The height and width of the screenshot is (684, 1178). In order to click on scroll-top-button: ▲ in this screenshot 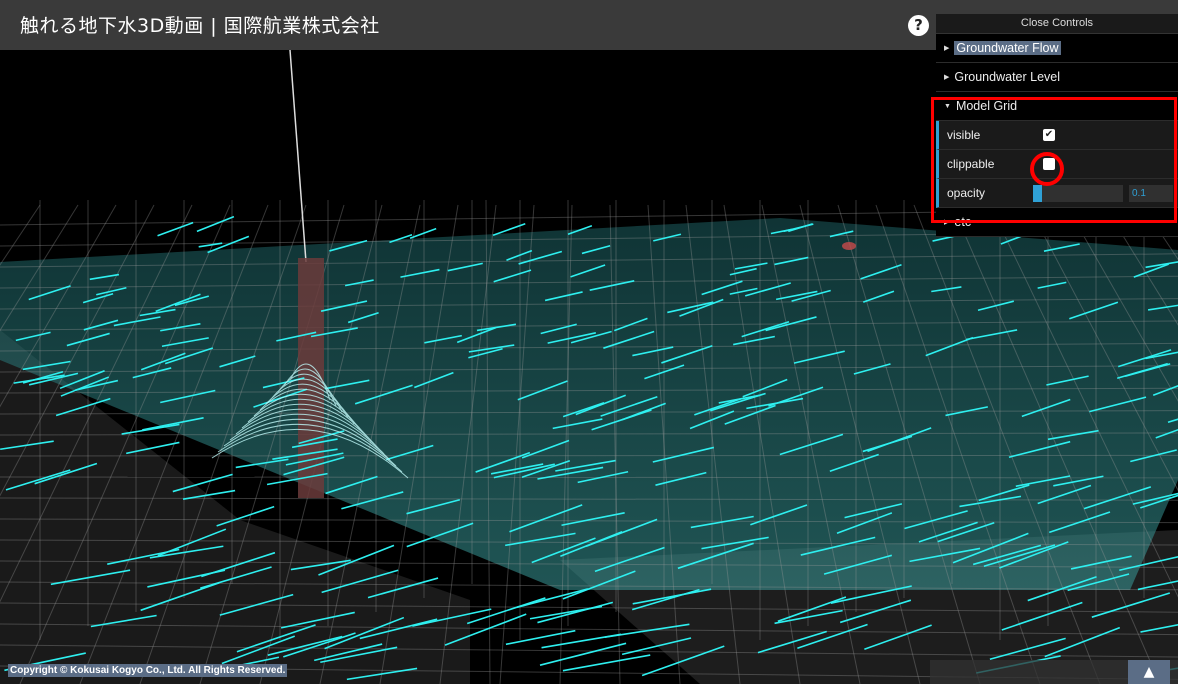, I will do `click(1149, 672)`.